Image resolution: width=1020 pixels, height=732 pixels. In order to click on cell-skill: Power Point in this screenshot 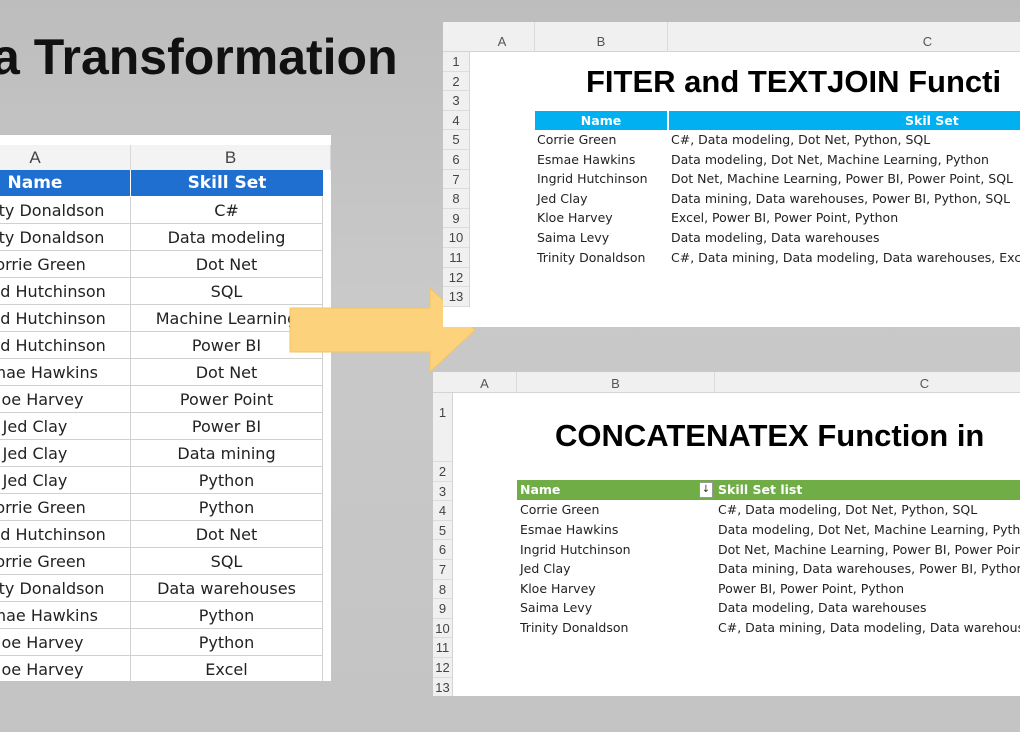, I will do `click(227, 399)`.